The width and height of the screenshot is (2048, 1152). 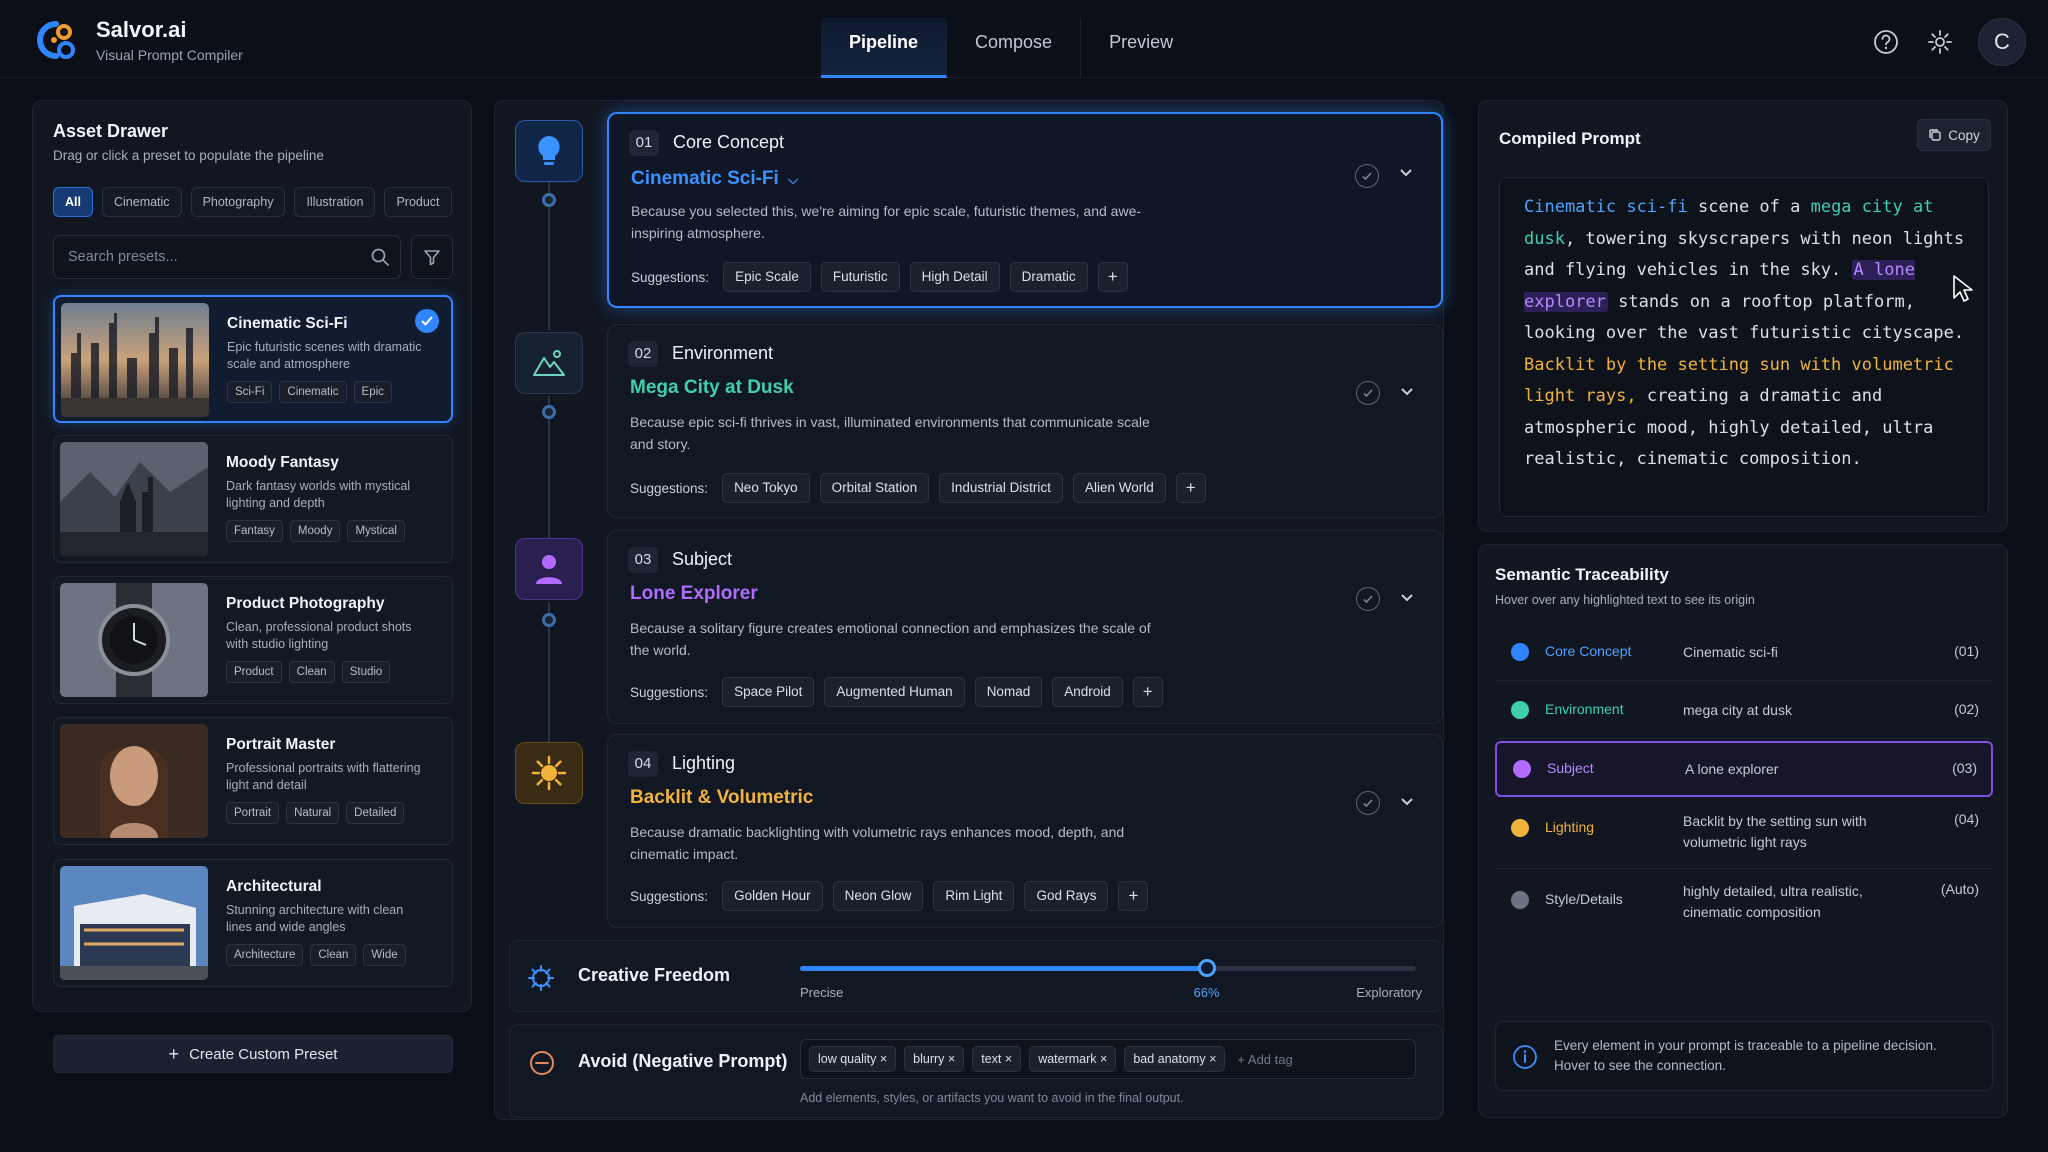 I want to click on filter-photography: Photography, so click(x=238, y=202).